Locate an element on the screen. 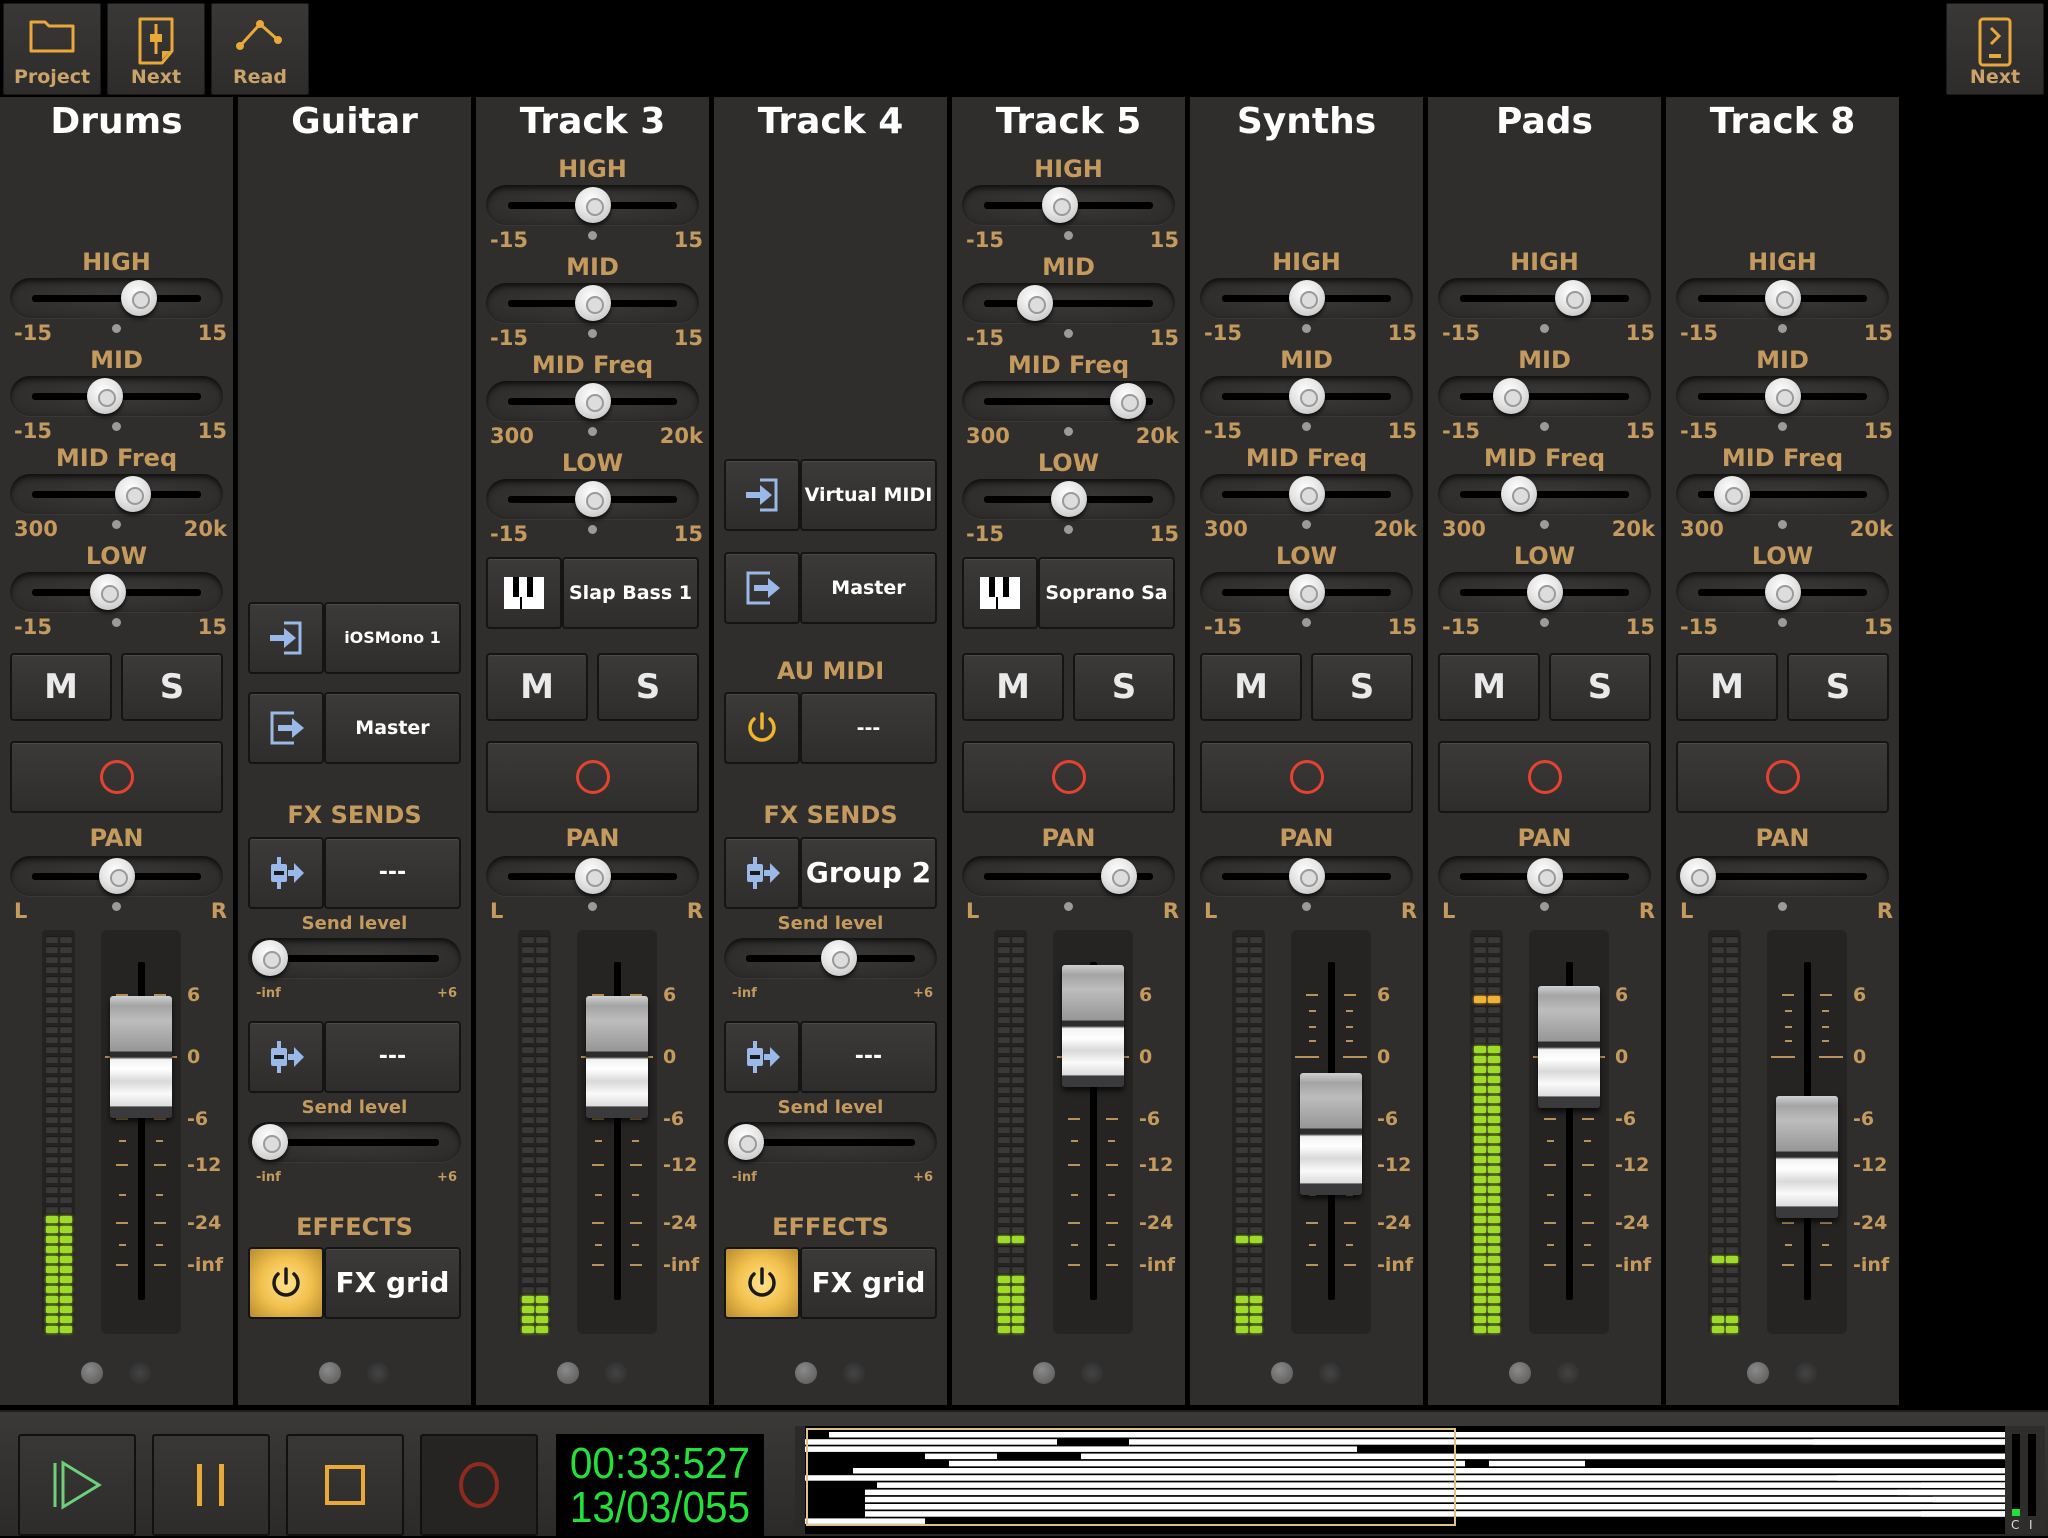 Image resolution: width=2048 pixels, height=1538 pixels. channel-name: Track 8 is located at coordinates (1782, 121).